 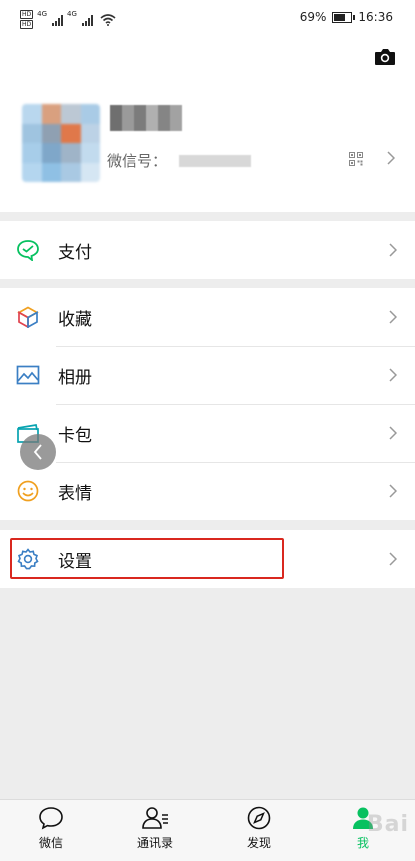 I want to click on chat-bubble-icon, so click(x=51, y=818).